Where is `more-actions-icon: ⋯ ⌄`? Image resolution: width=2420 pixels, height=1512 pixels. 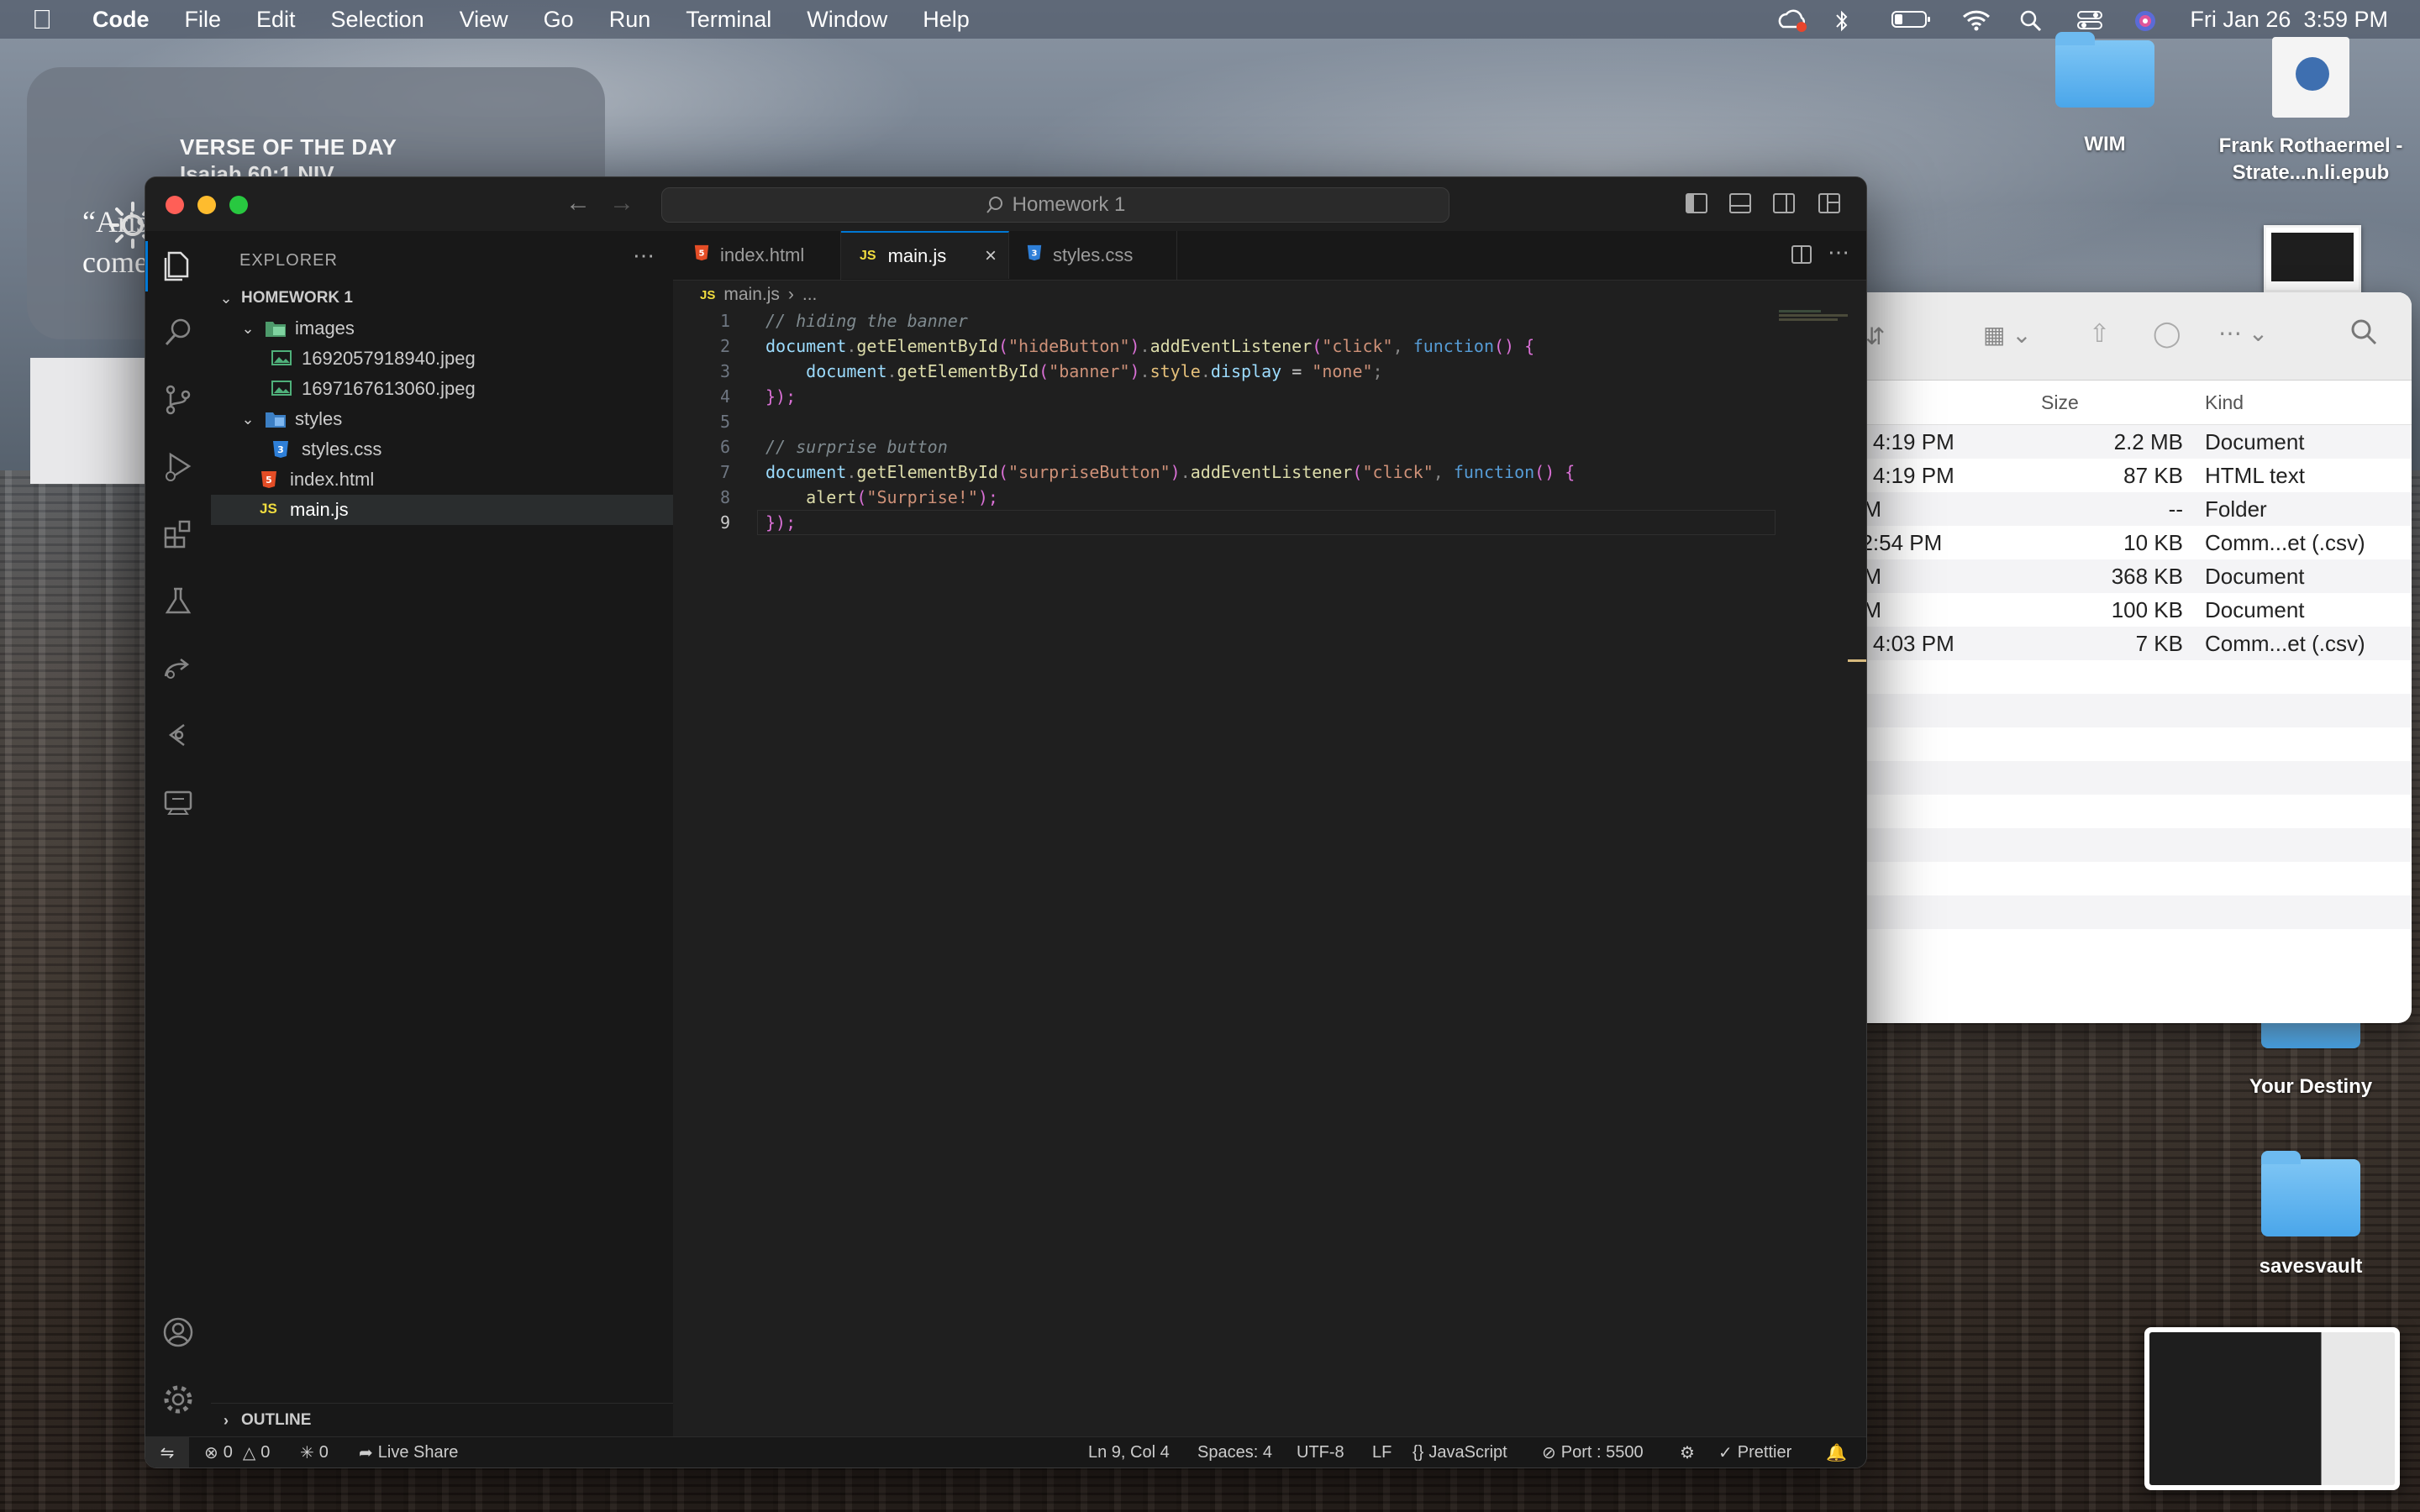 more-actions-icon: ⋯ ⌄ is located at coordinates (2243, 333).